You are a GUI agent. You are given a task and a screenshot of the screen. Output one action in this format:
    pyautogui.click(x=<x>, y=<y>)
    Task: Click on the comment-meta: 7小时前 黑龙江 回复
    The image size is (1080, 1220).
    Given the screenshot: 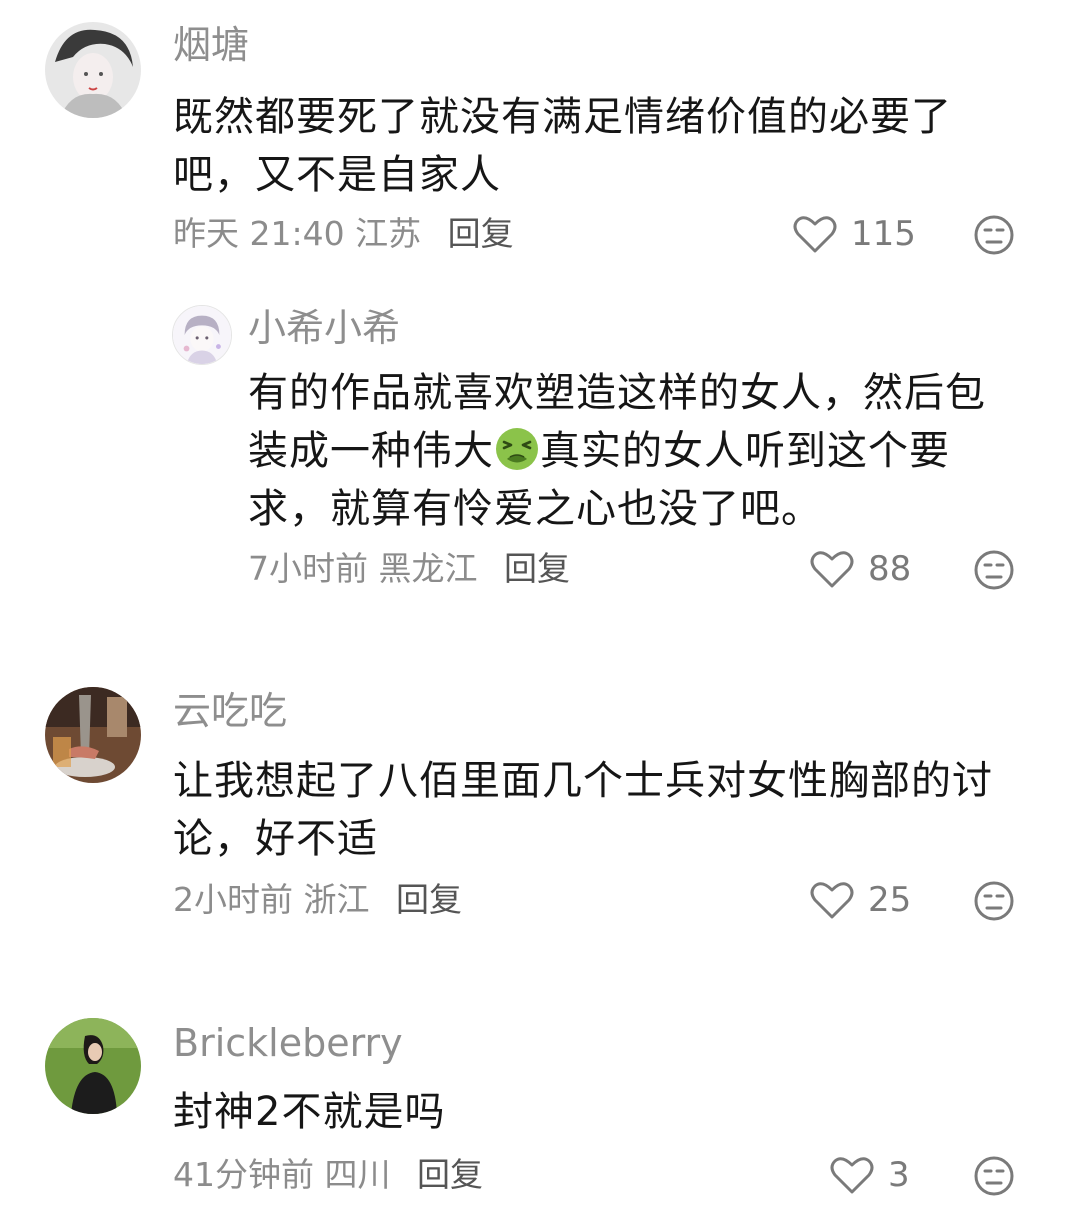 What is the action you would take?
    pyautogui.click(x=409, y=569)
    